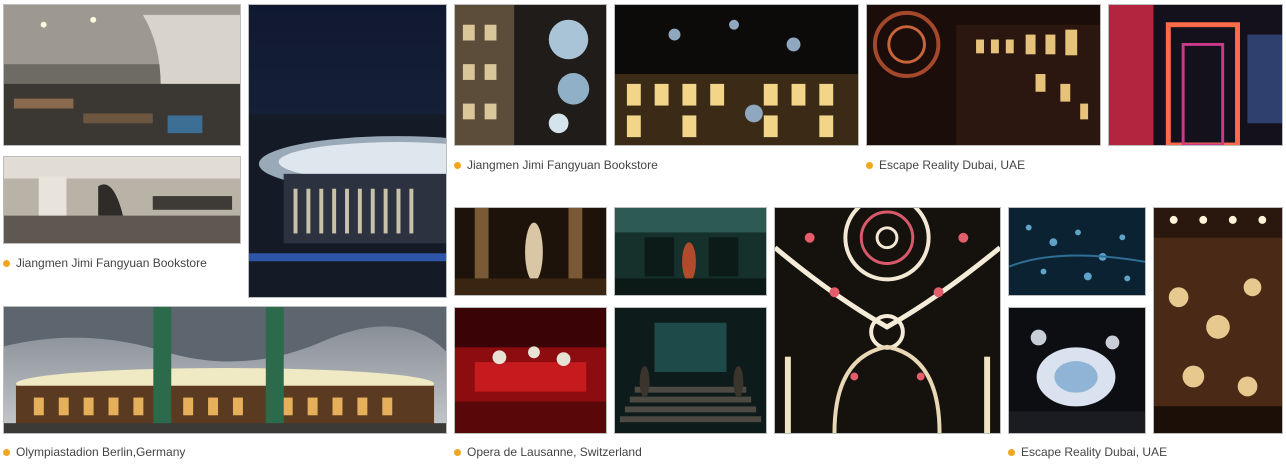 The image size is (1286, 465). What do you see at coordinates (347, 151) in the screenshot?
I see `photo-stadium-aerial-night` at bounding box center [347, 151].